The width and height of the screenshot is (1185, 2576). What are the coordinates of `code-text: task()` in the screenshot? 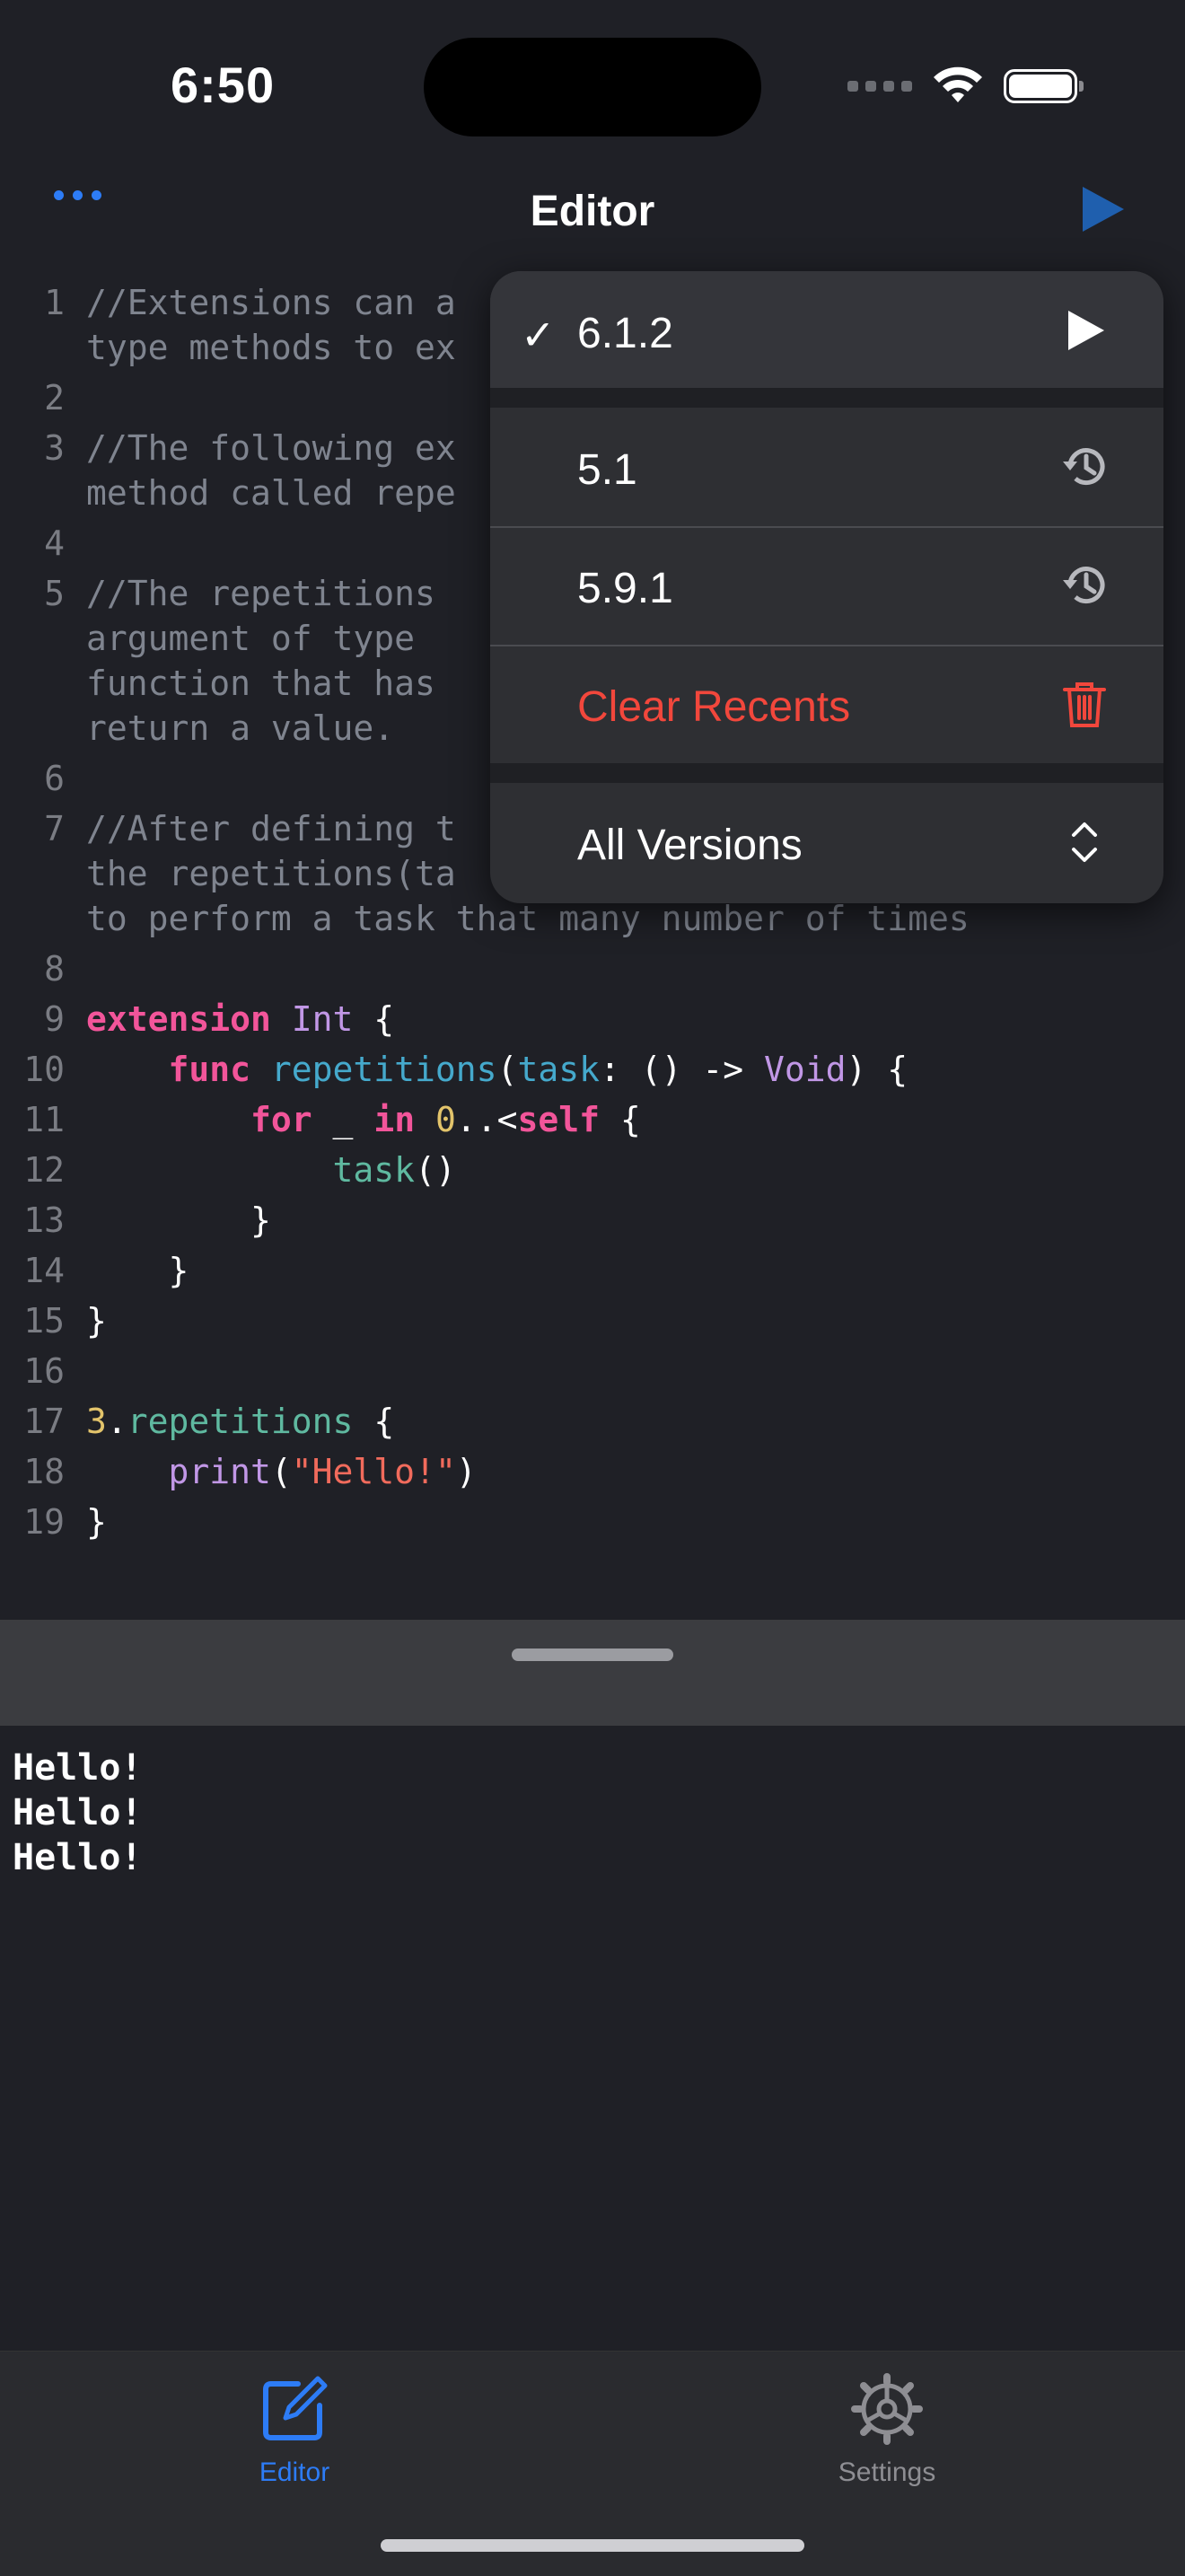 It's located at (605, 1172).